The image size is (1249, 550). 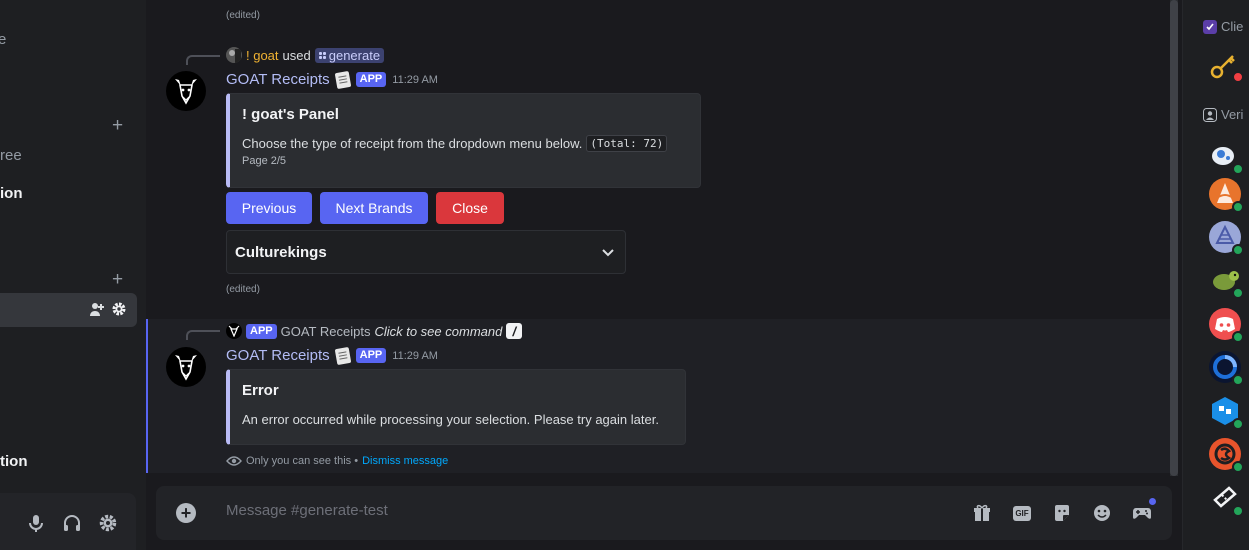 I want to click on message-composer: + GIF, so click(x=664, y=513).